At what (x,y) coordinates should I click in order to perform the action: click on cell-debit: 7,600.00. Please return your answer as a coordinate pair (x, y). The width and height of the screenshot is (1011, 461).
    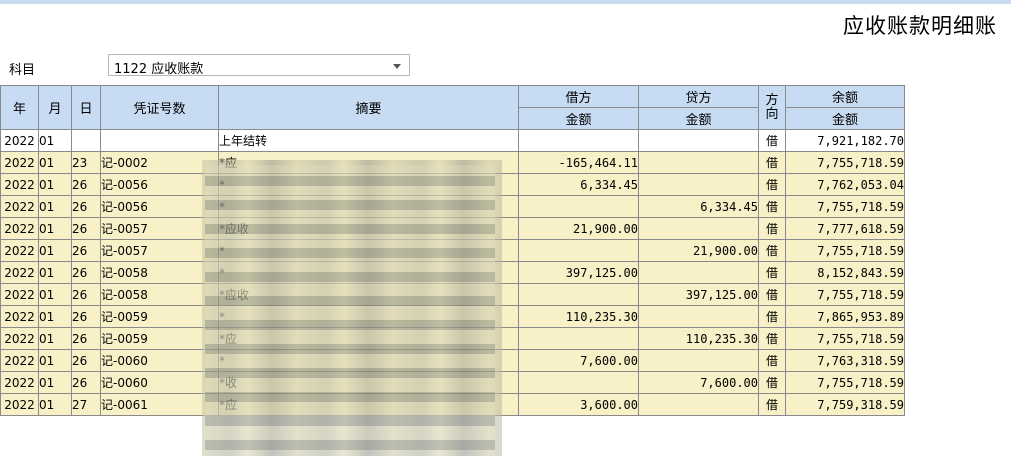
    Looking at the image, I should click on (578, 360).